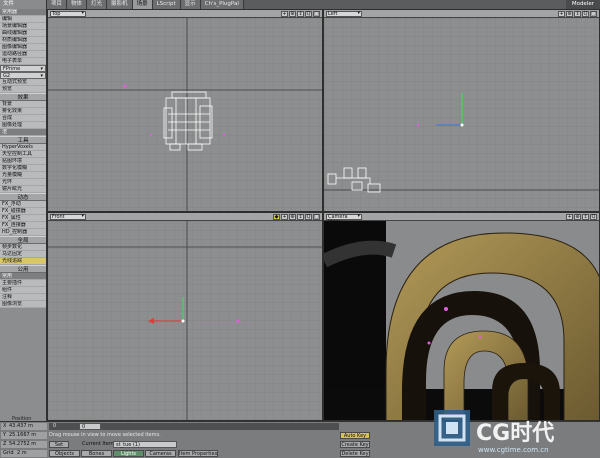 Image resolution: width=600 pixels, height=458 pixels. I want to click on tab-4: 场景, so click(142, 4).